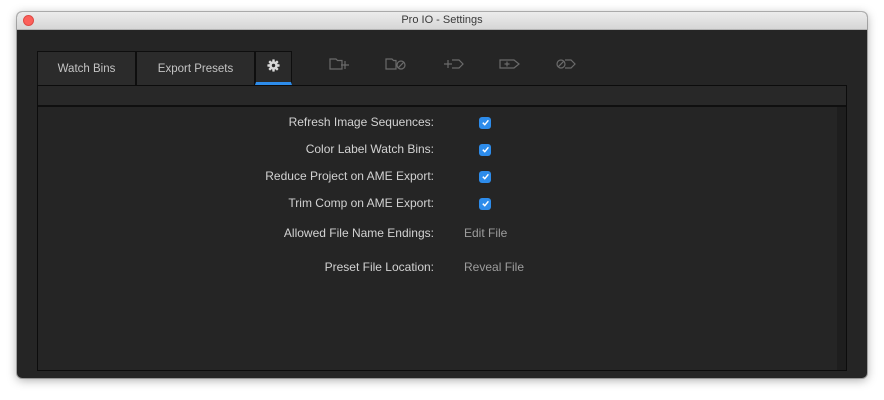 This screenshot has height=400, width=884. Describe the element at coordinates (195, 68) in the screenshot. I see `tab-export-presets: Export Presets` at that location.